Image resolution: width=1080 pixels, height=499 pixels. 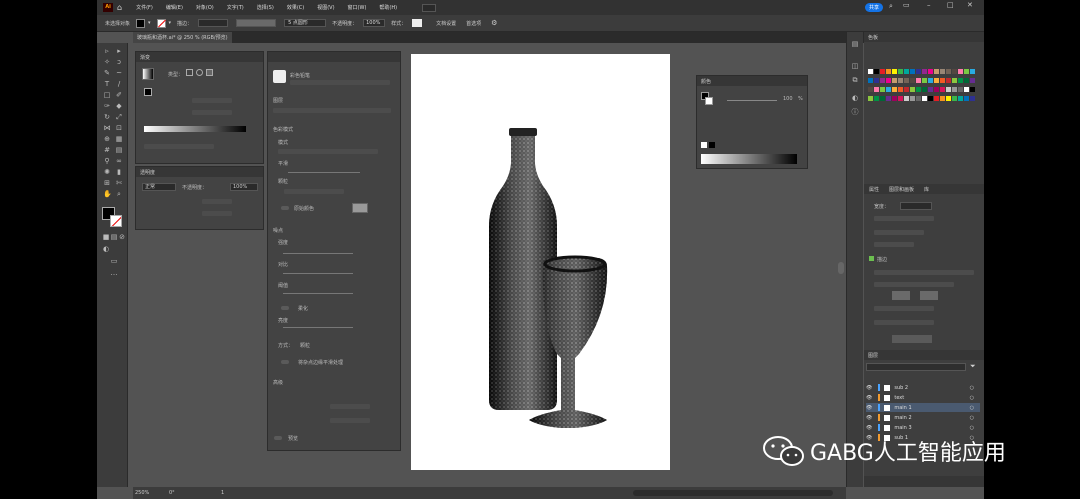 I want to click on layer-row: 👁 main 2 ○, so click(x=923, y=417).